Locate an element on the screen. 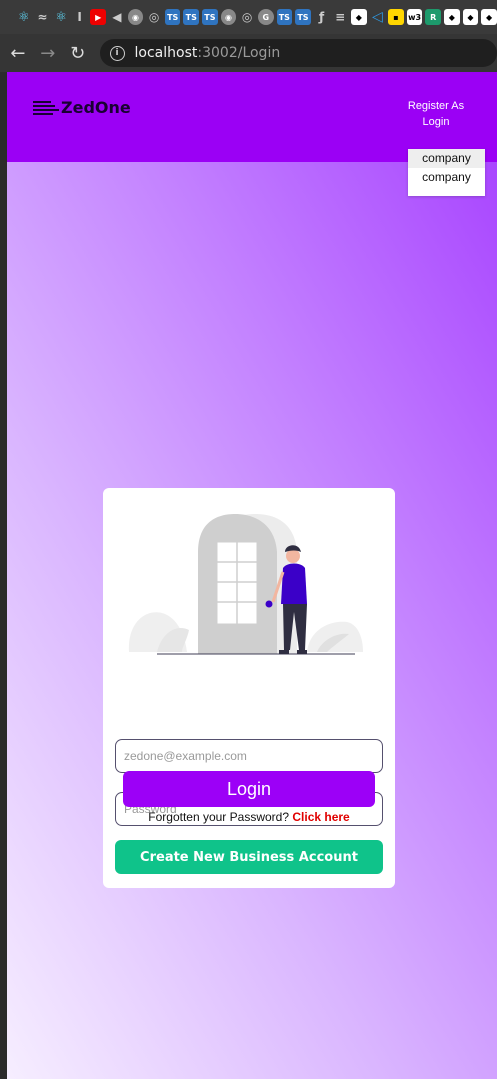 The width and height of the screenshot is (497, 1079). url-host: localhost is located at coordinates (166, 53).